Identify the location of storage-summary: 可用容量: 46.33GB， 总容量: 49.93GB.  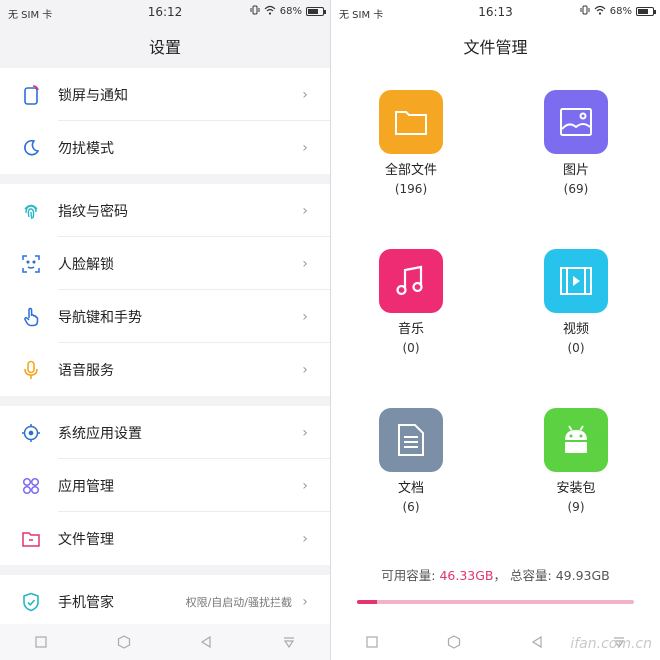
(495, 574).